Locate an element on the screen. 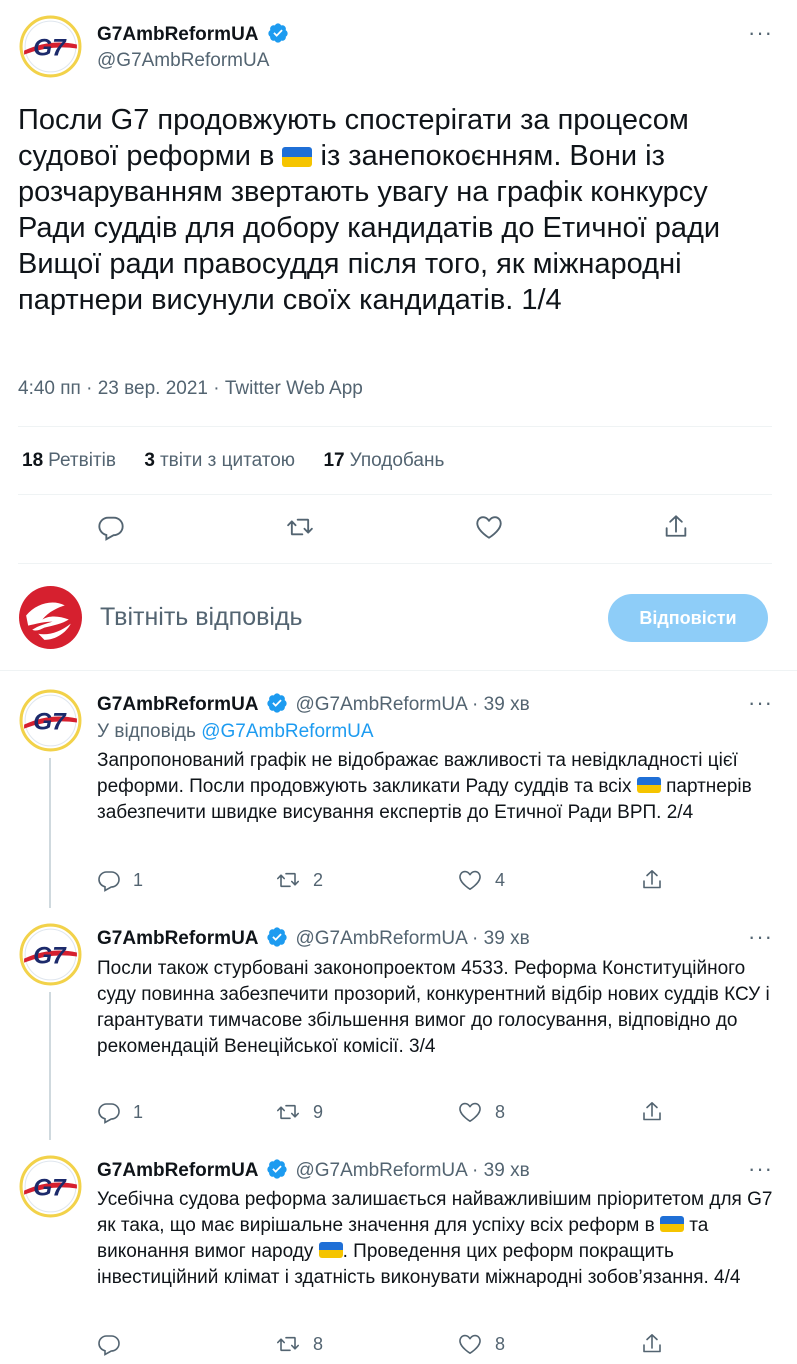 Image resolution: width=797 pixels, height=1364 pixels. retweet-action: 2 is located at coordinates (299, 880).